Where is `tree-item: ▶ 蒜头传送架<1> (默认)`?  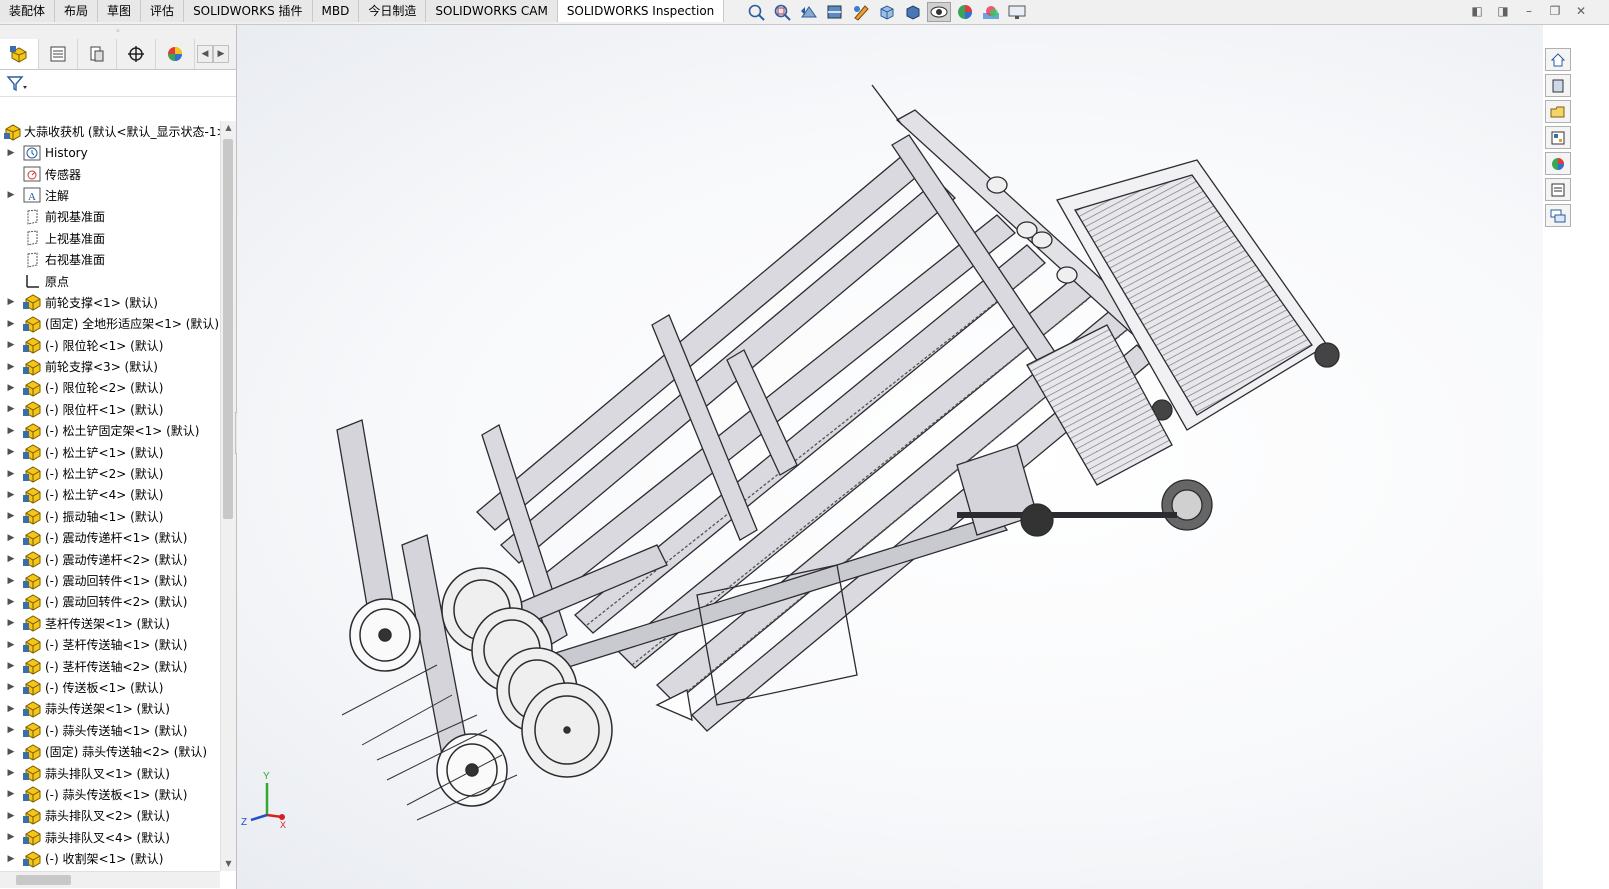
tree-item: ▶ 蒜头传送架<1> (默认) is located at coordinates (110, 708).